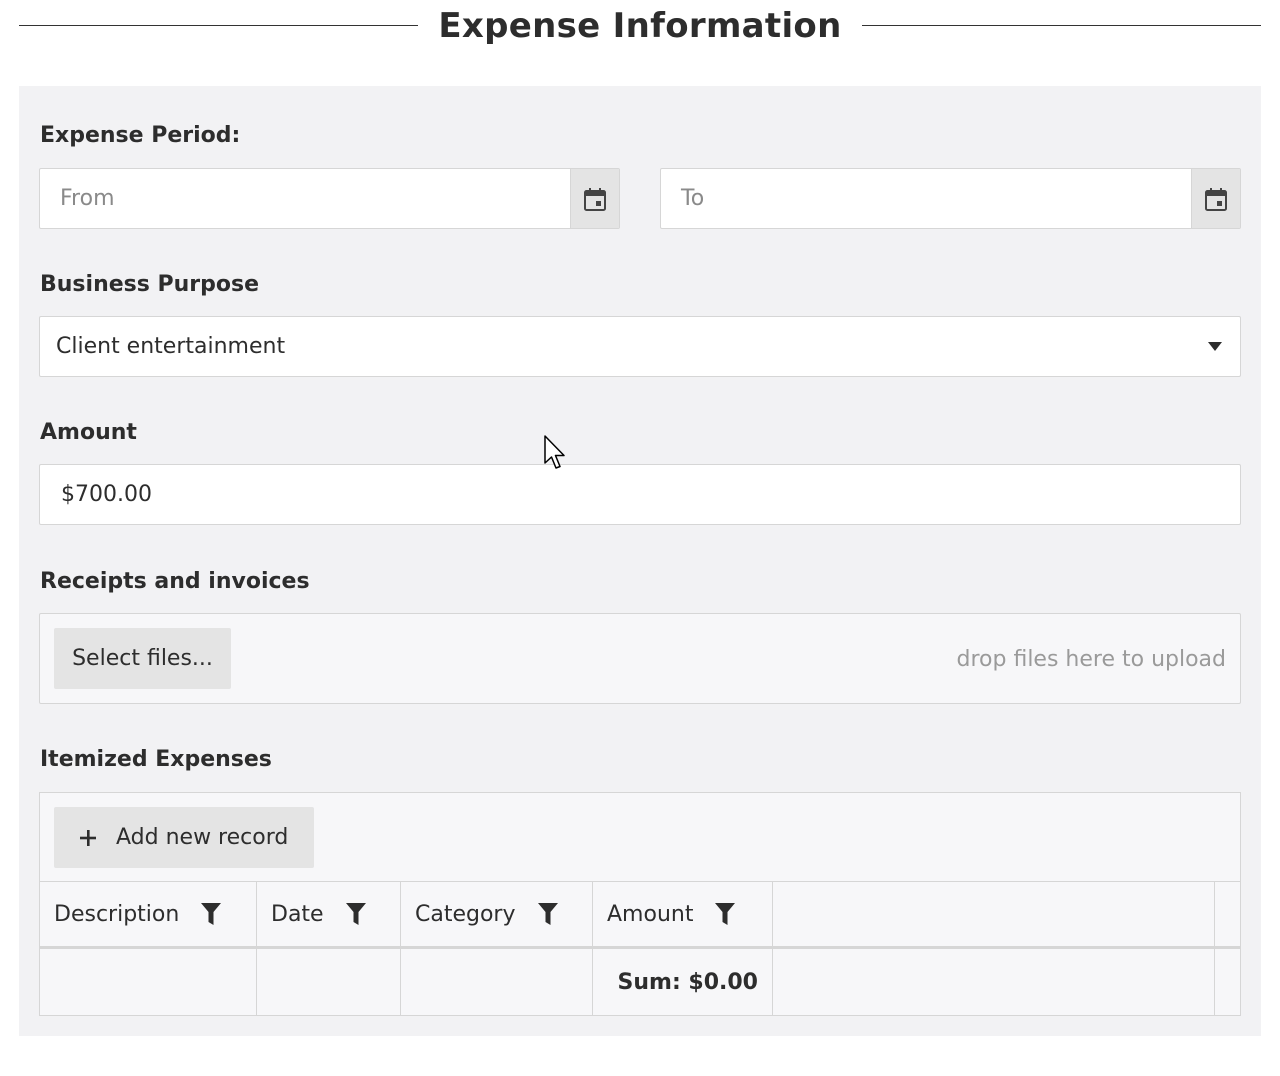 The height and width of the screenshot is (1076, 1280). I want to click on form-legend: Expense Information, so click(640, 28).